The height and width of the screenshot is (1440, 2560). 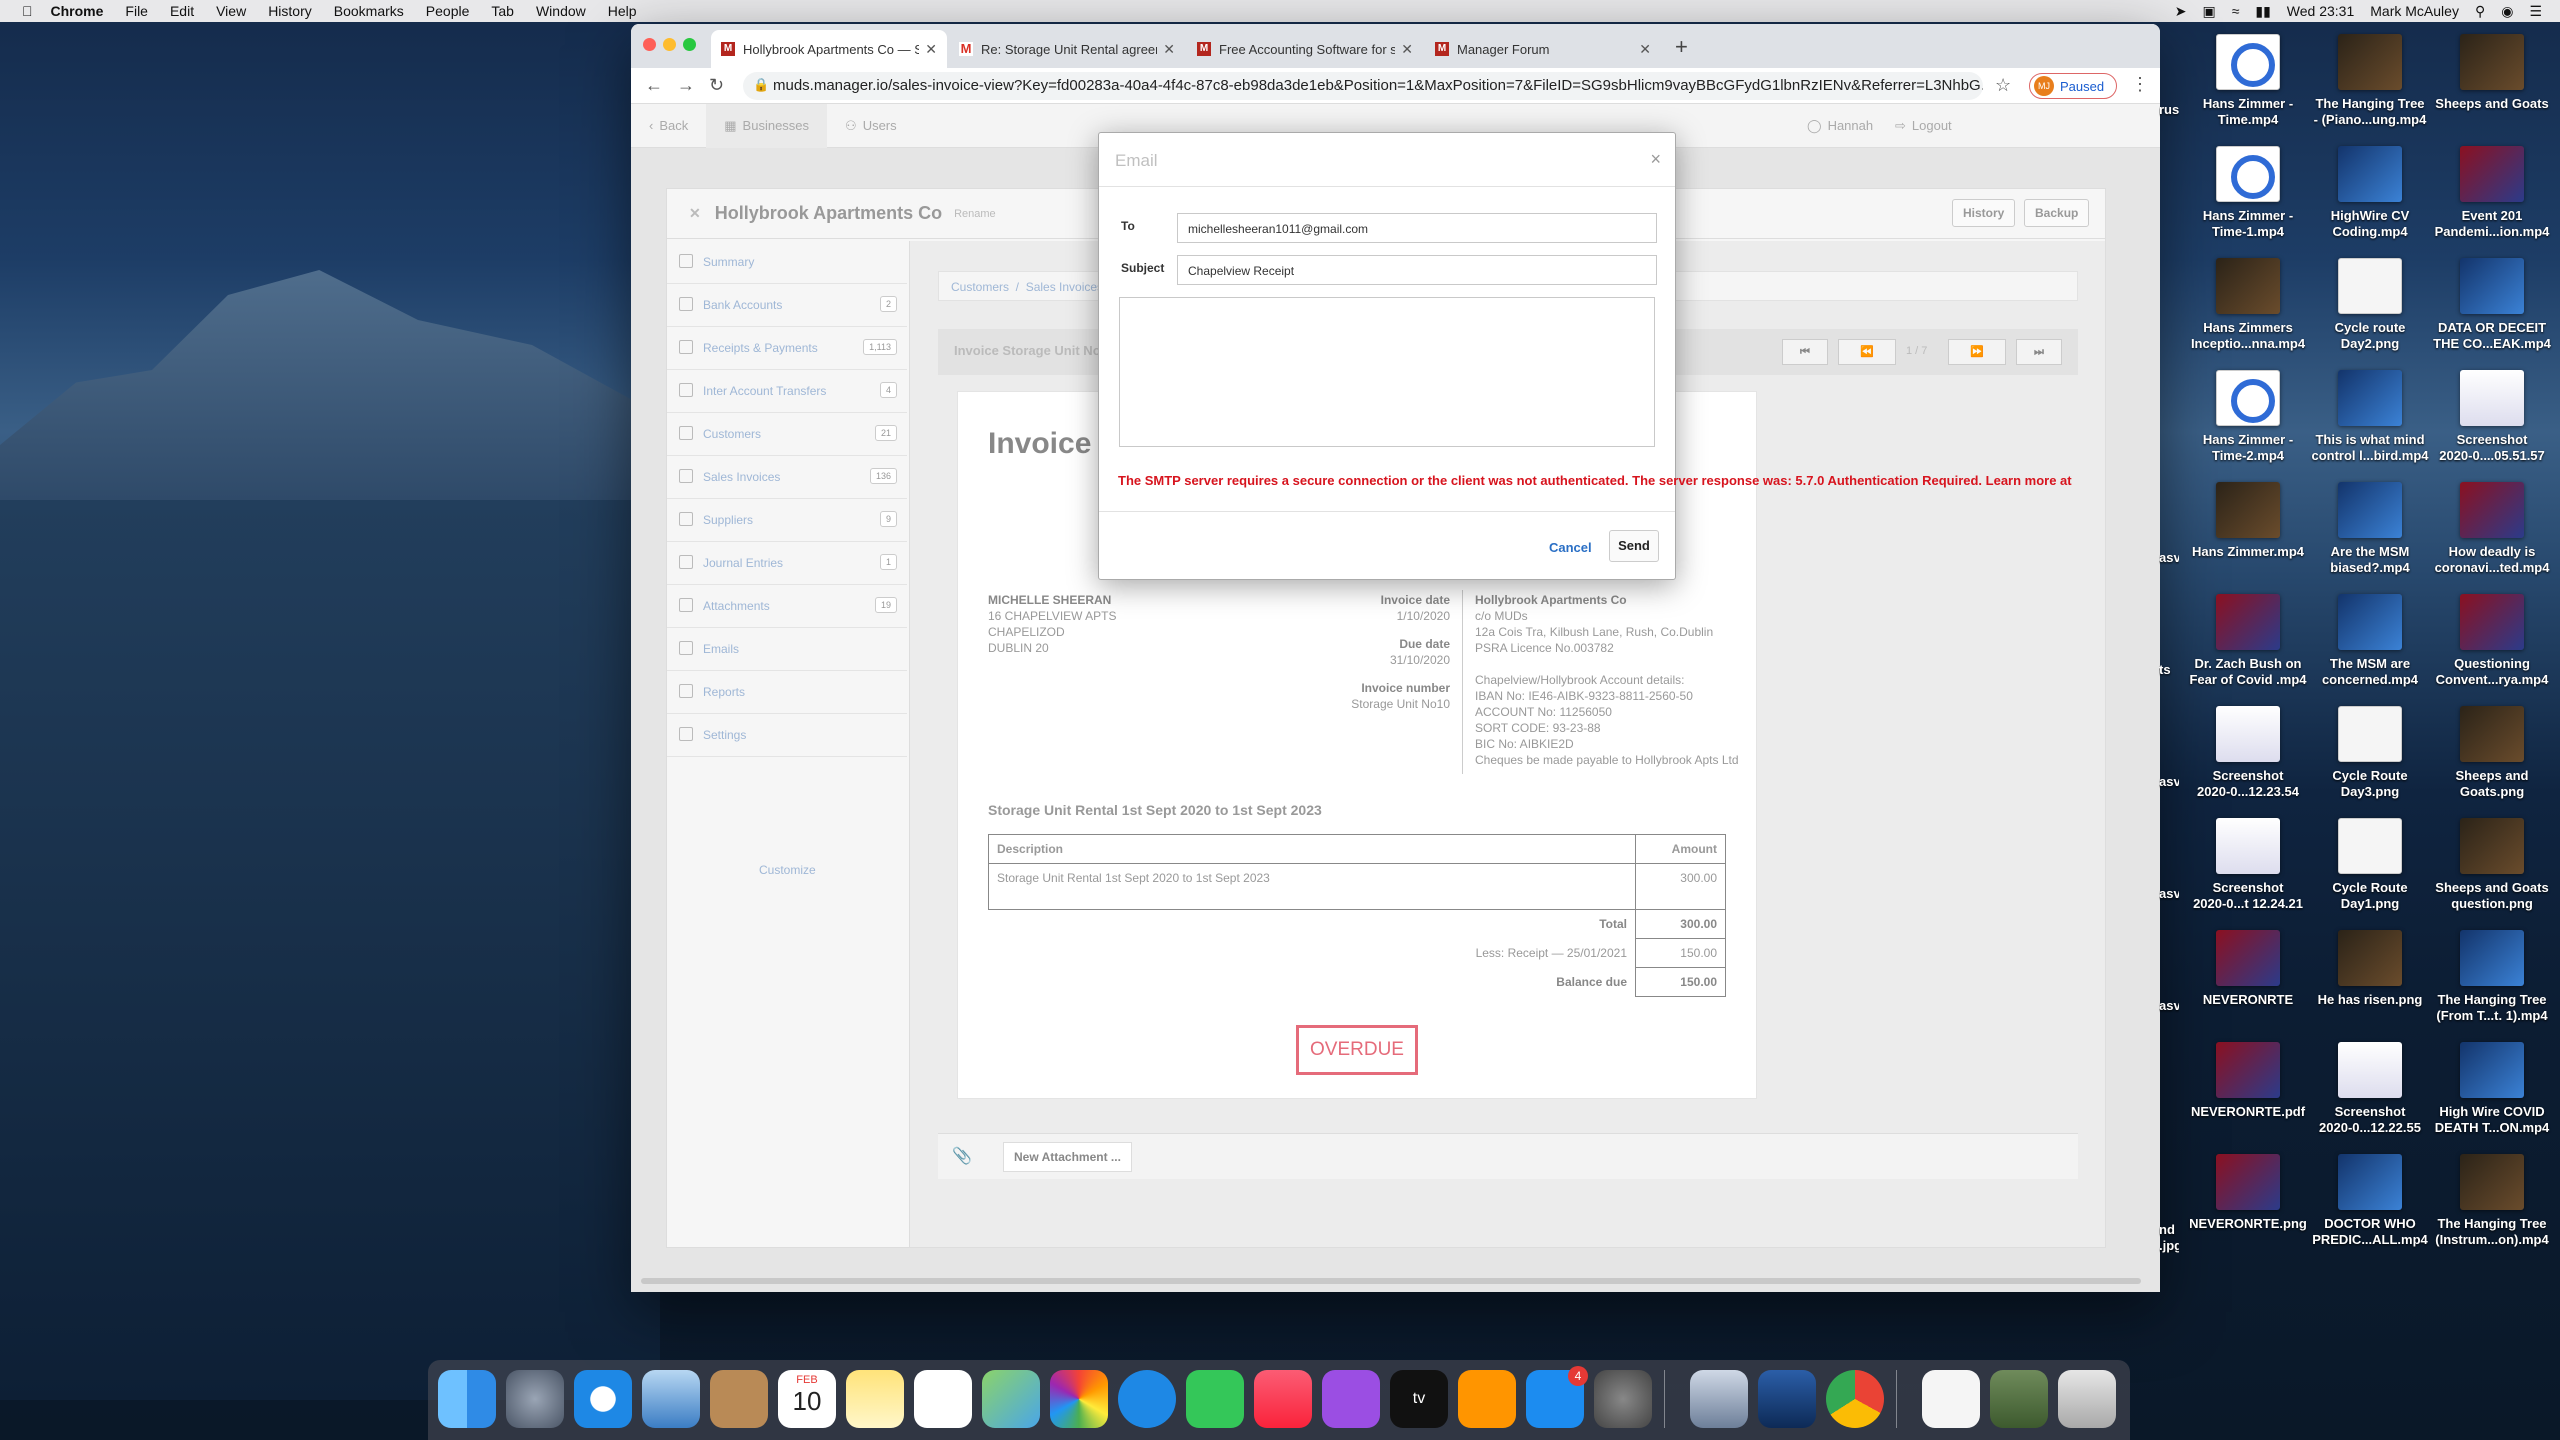 What do you see at coordinates (2248, 417) in the screenshot?
I see `desktop-file-icon: Hans Zimmer - Time-2.mp4` at bounding box center [2248, 417].